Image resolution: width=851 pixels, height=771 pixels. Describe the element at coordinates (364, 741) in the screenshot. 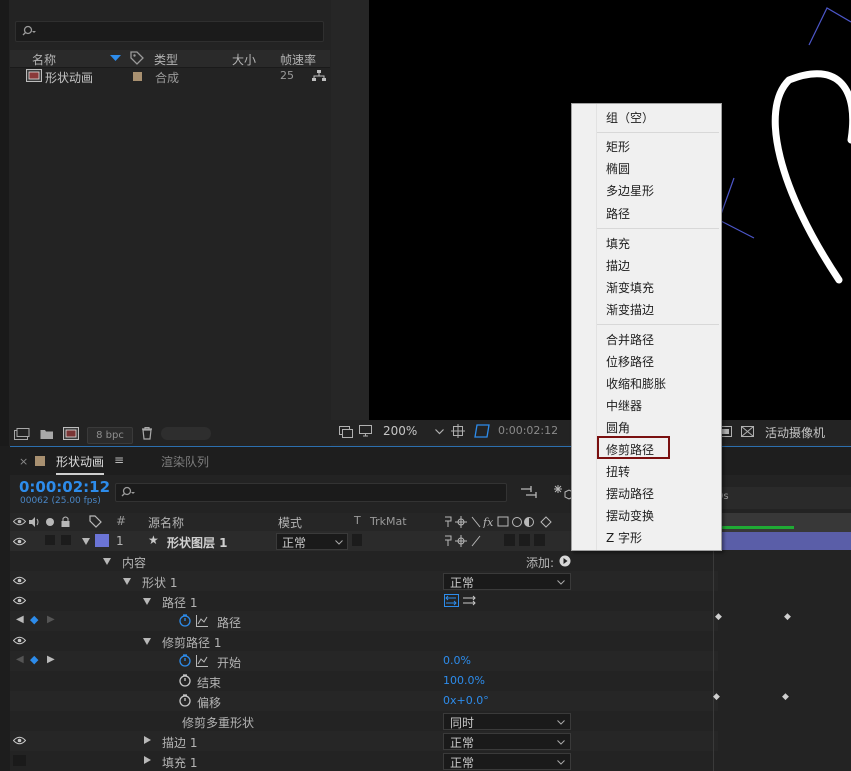

I see `stroke-row: 描边 1 正常` at that location.